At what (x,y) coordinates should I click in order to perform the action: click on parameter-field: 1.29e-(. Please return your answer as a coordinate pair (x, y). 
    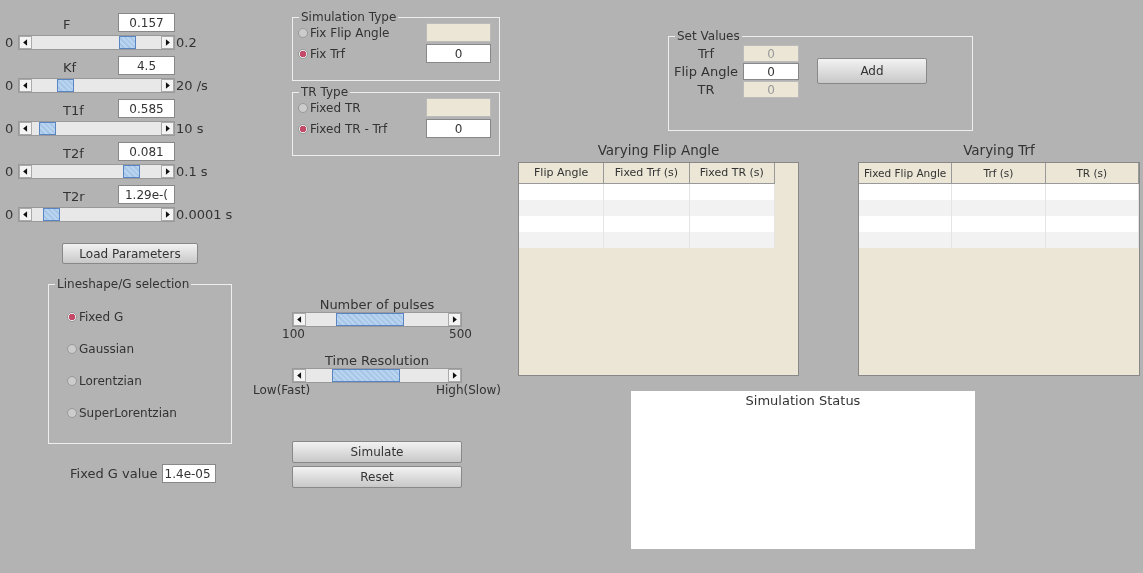
    Looking at the image, I should click on (146, 194).